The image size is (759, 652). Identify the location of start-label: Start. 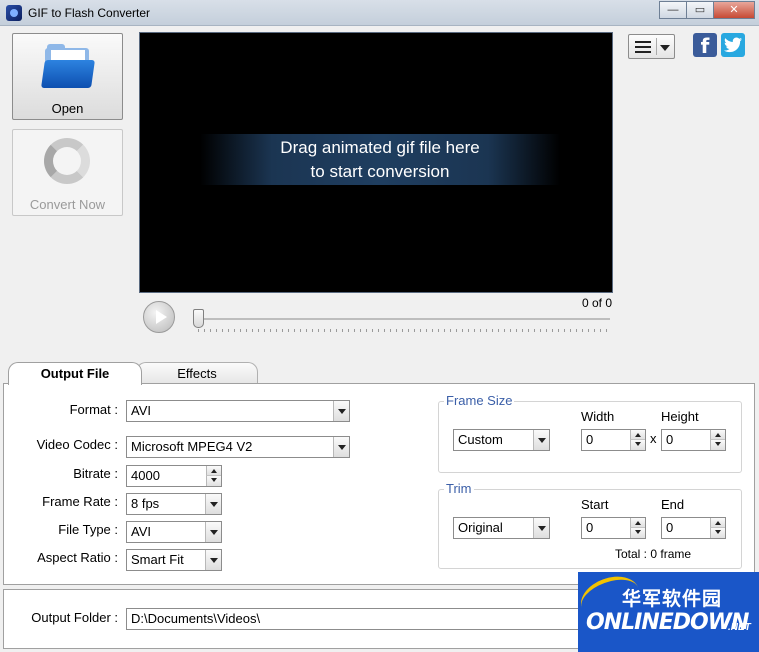
(595, 504).